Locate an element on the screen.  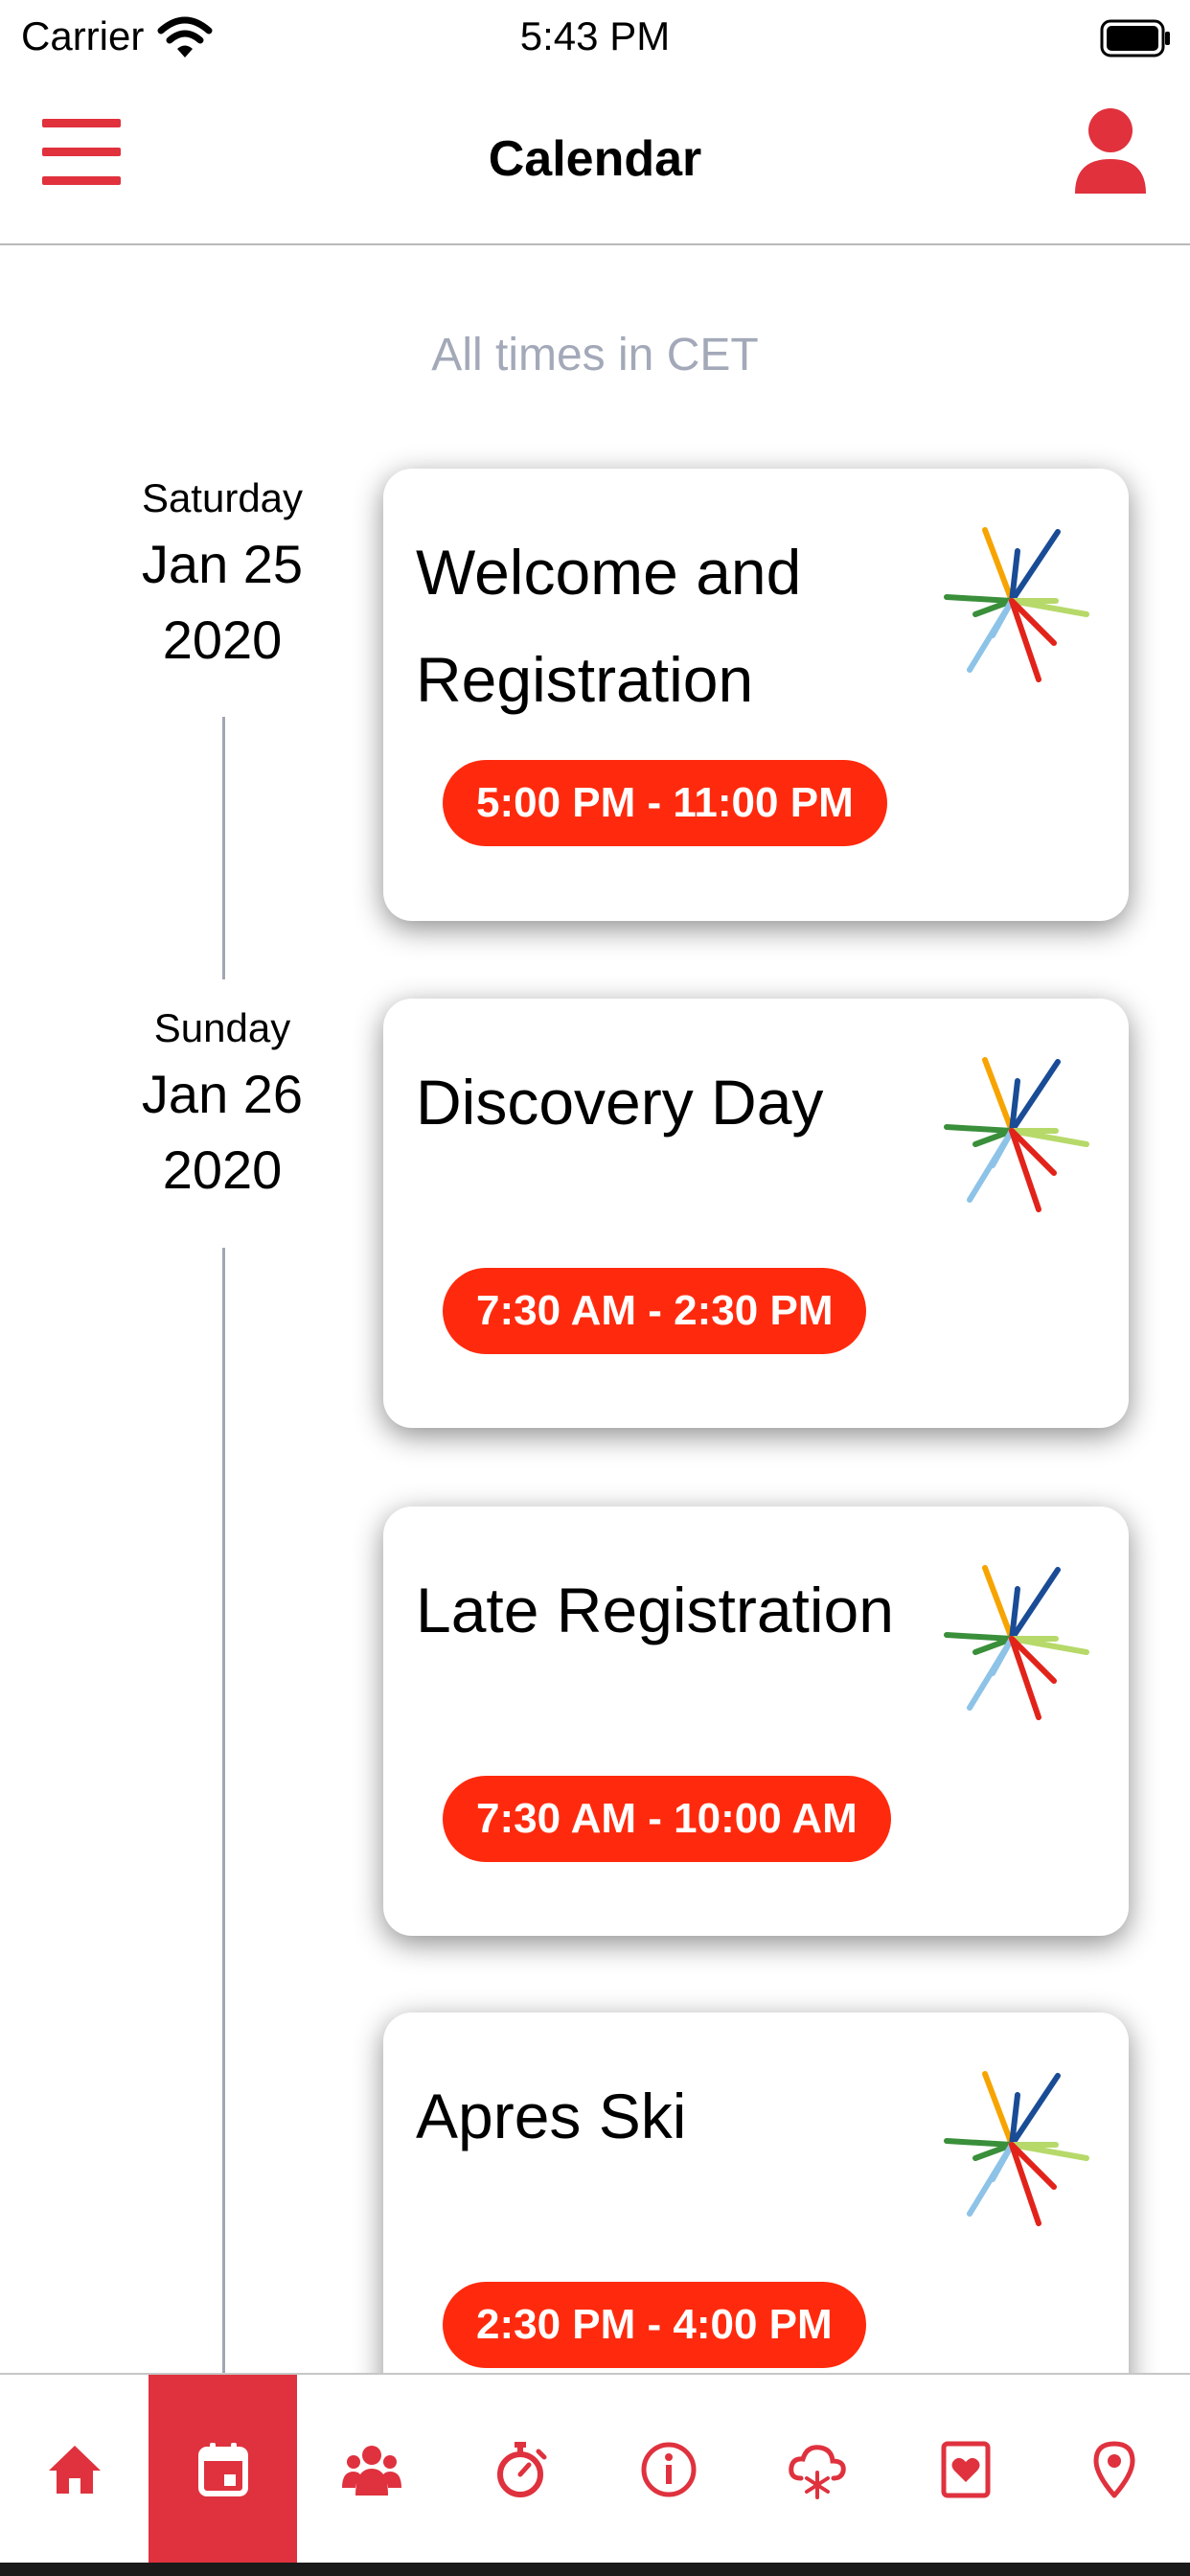
tab-location is located at coordinates (1114, 2469).